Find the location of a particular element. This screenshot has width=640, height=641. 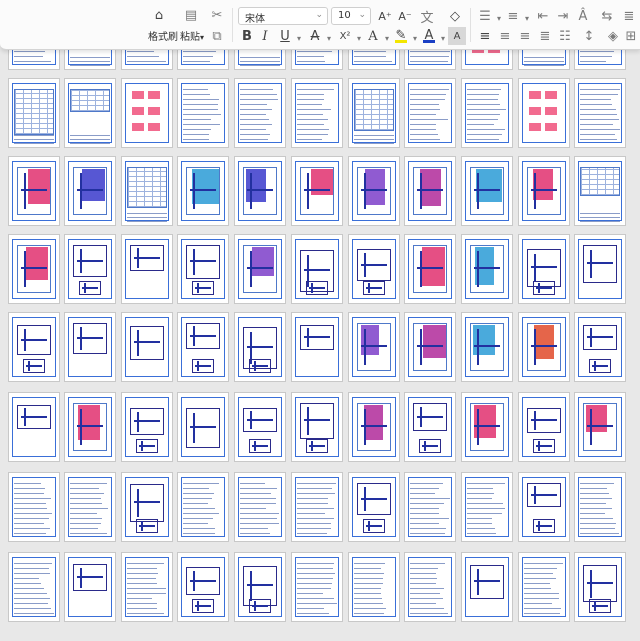

line-spacing-icon: ↕ is located at coordinates (589, 36).